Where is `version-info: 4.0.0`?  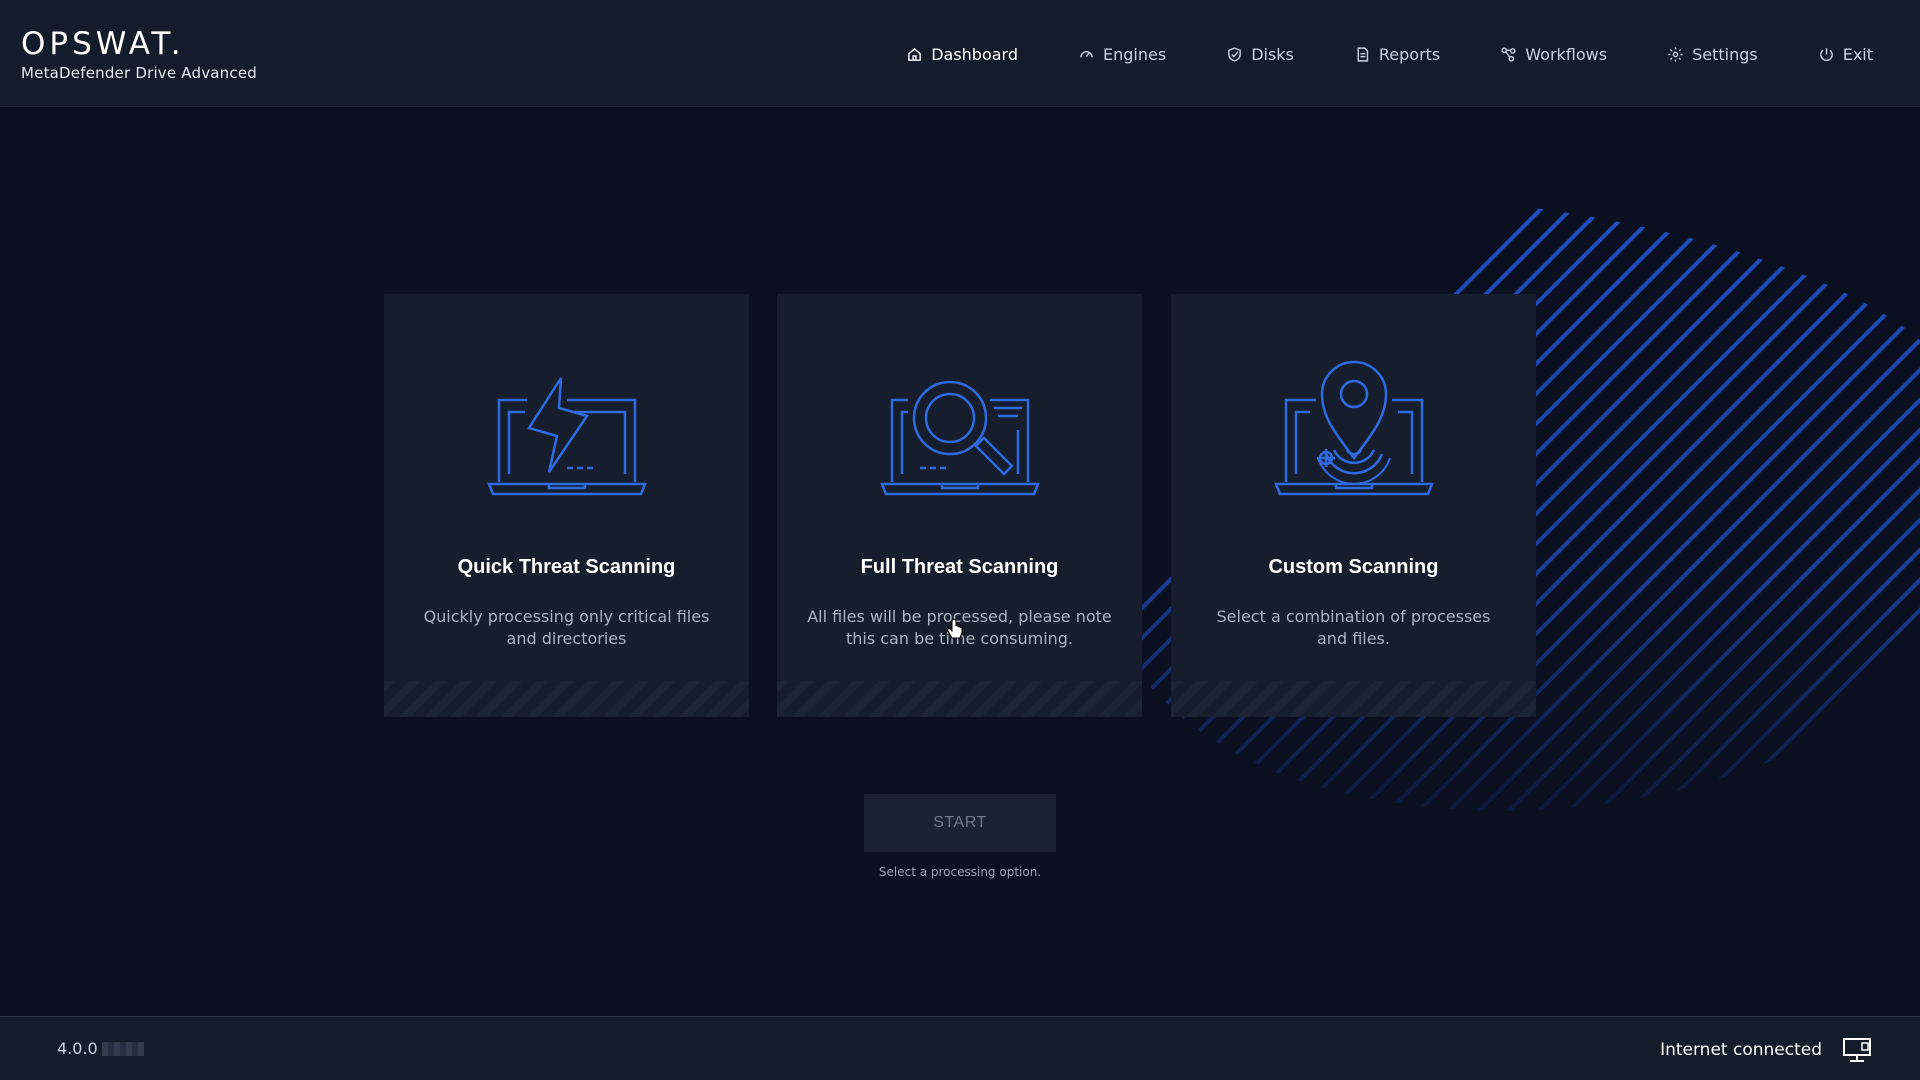
version-info: 4.0.0 is located at coordinates (100, 1048).